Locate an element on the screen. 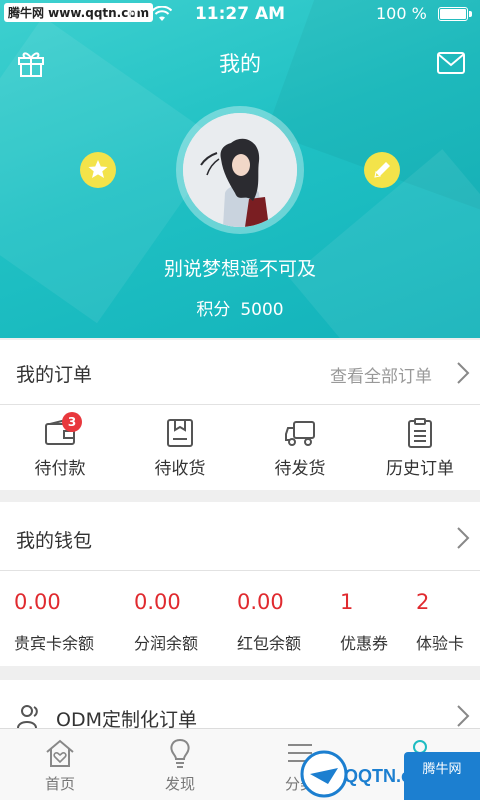  tab-label: 首页 is located at coordinates (59, 784).